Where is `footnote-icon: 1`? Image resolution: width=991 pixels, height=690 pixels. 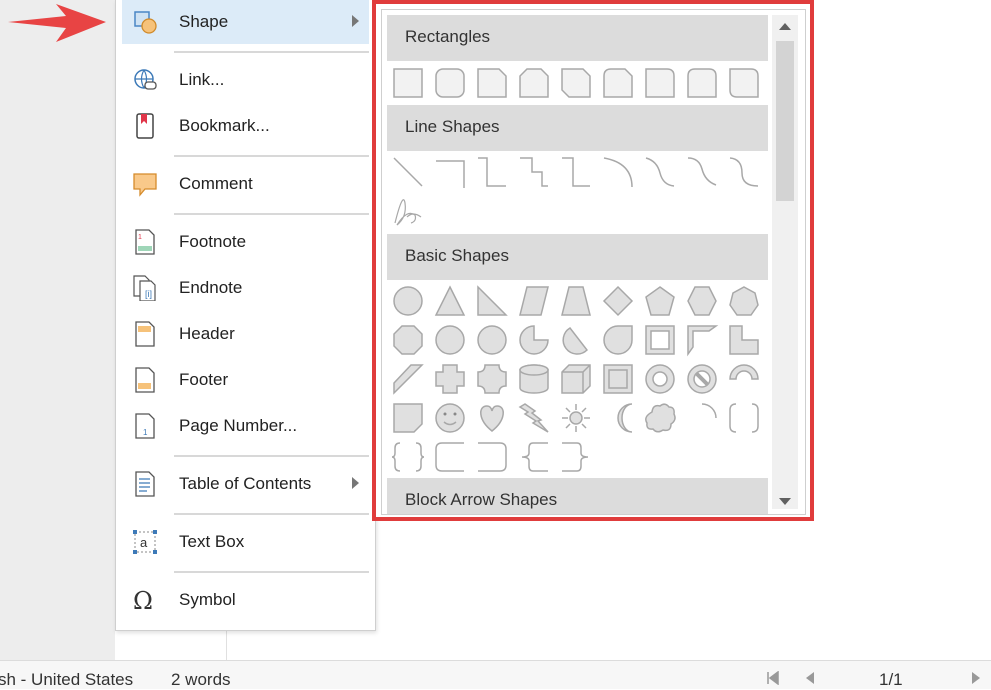
footnote-icon: 1 is located at coordinates (145, 242).